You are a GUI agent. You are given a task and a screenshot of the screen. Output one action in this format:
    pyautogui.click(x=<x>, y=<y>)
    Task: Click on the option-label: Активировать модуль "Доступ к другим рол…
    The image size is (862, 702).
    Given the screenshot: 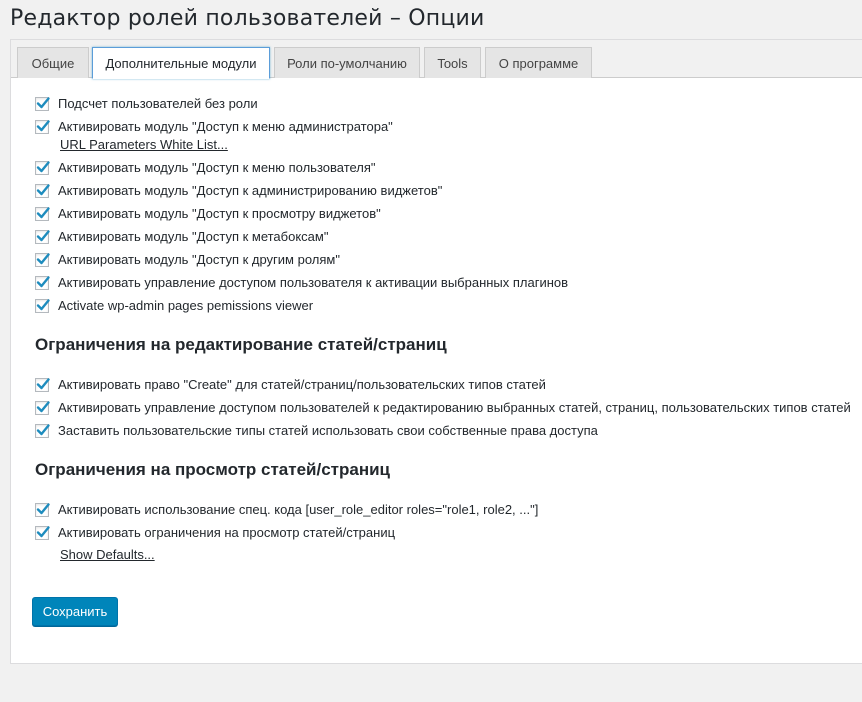 What is the action you would take?
    pyautogui.click(x=199, y=259)
    